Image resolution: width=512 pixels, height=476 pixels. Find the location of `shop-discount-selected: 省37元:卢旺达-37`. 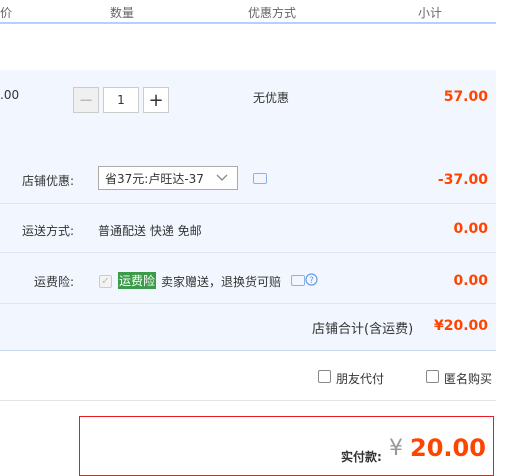

shop-discount-selected: 省37元:卢旺达-37 is located at coordinates (154, 178).